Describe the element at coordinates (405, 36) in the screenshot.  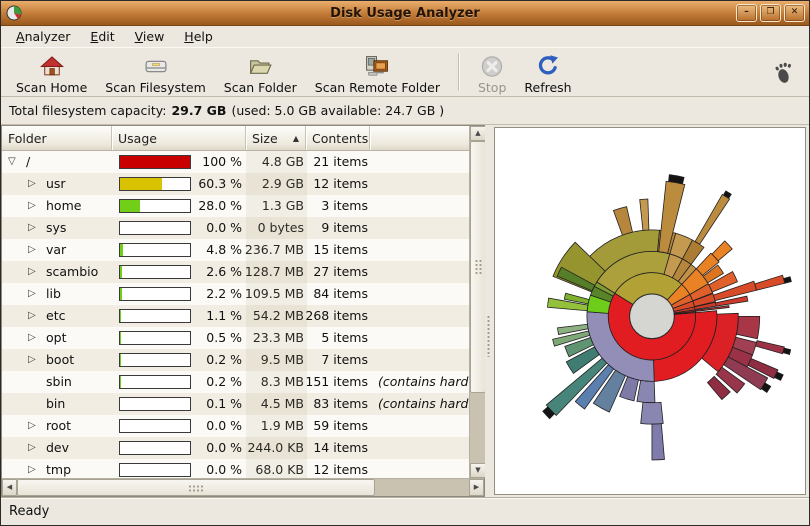
I see `menubar: Analyzer Edit View Help` at that location.